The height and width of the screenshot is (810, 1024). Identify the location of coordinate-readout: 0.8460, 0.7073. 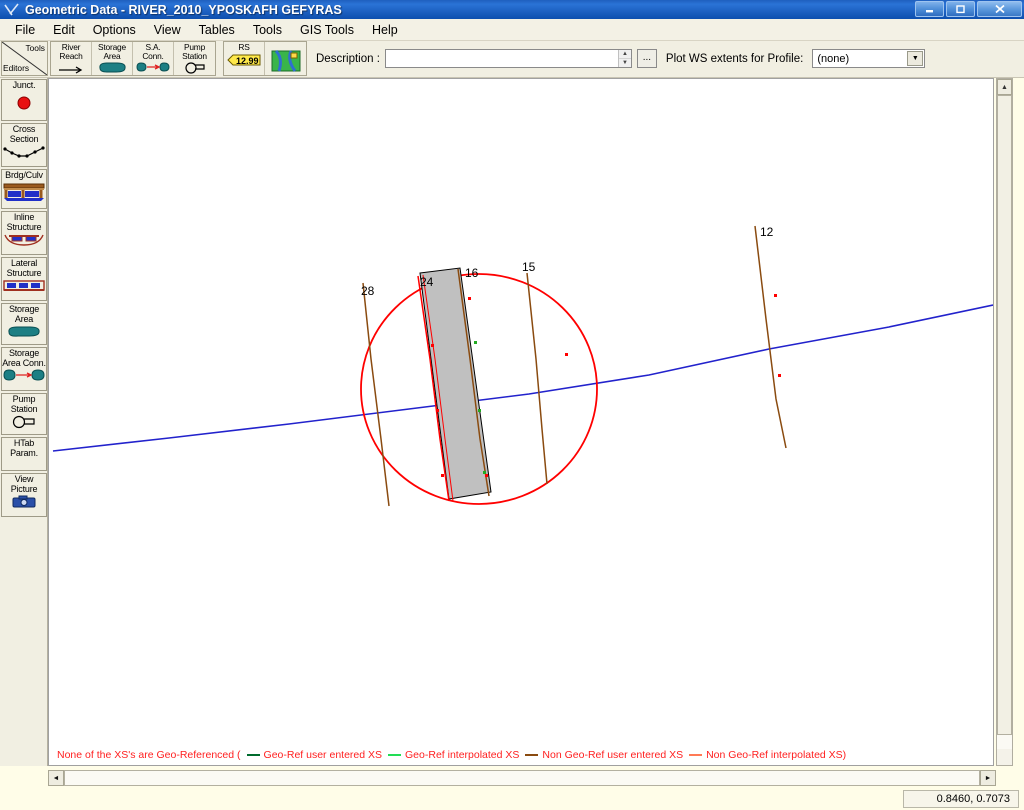
(961, 799).